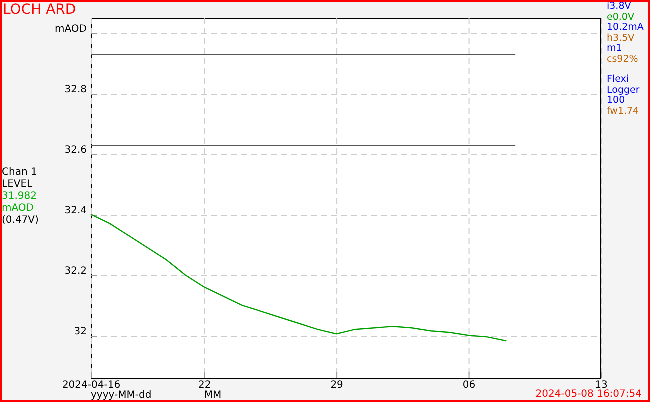  Describe the element at coordinates (71, 30) in the screenshot. I see `y-tick-label: mAOD` at that location.